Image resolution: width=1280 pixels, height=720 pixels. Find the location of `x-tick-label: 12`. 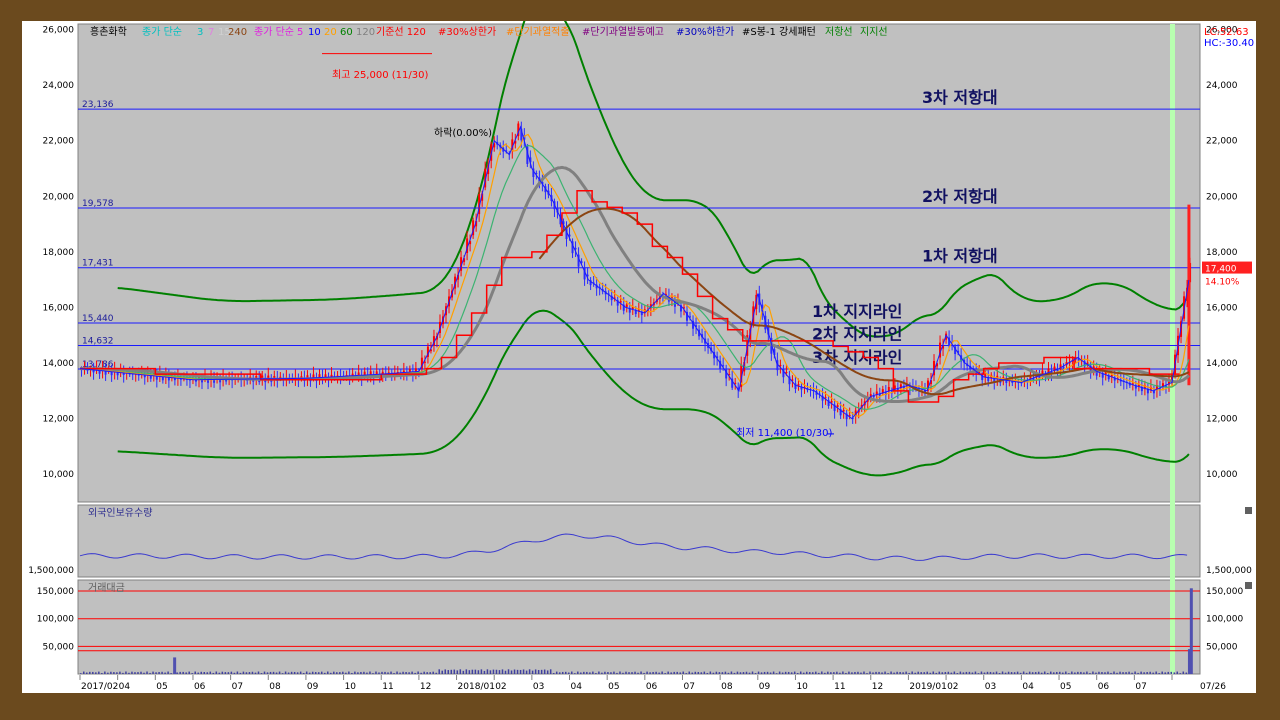

x-tick-label: 12 is located at coordinates (877, 687).